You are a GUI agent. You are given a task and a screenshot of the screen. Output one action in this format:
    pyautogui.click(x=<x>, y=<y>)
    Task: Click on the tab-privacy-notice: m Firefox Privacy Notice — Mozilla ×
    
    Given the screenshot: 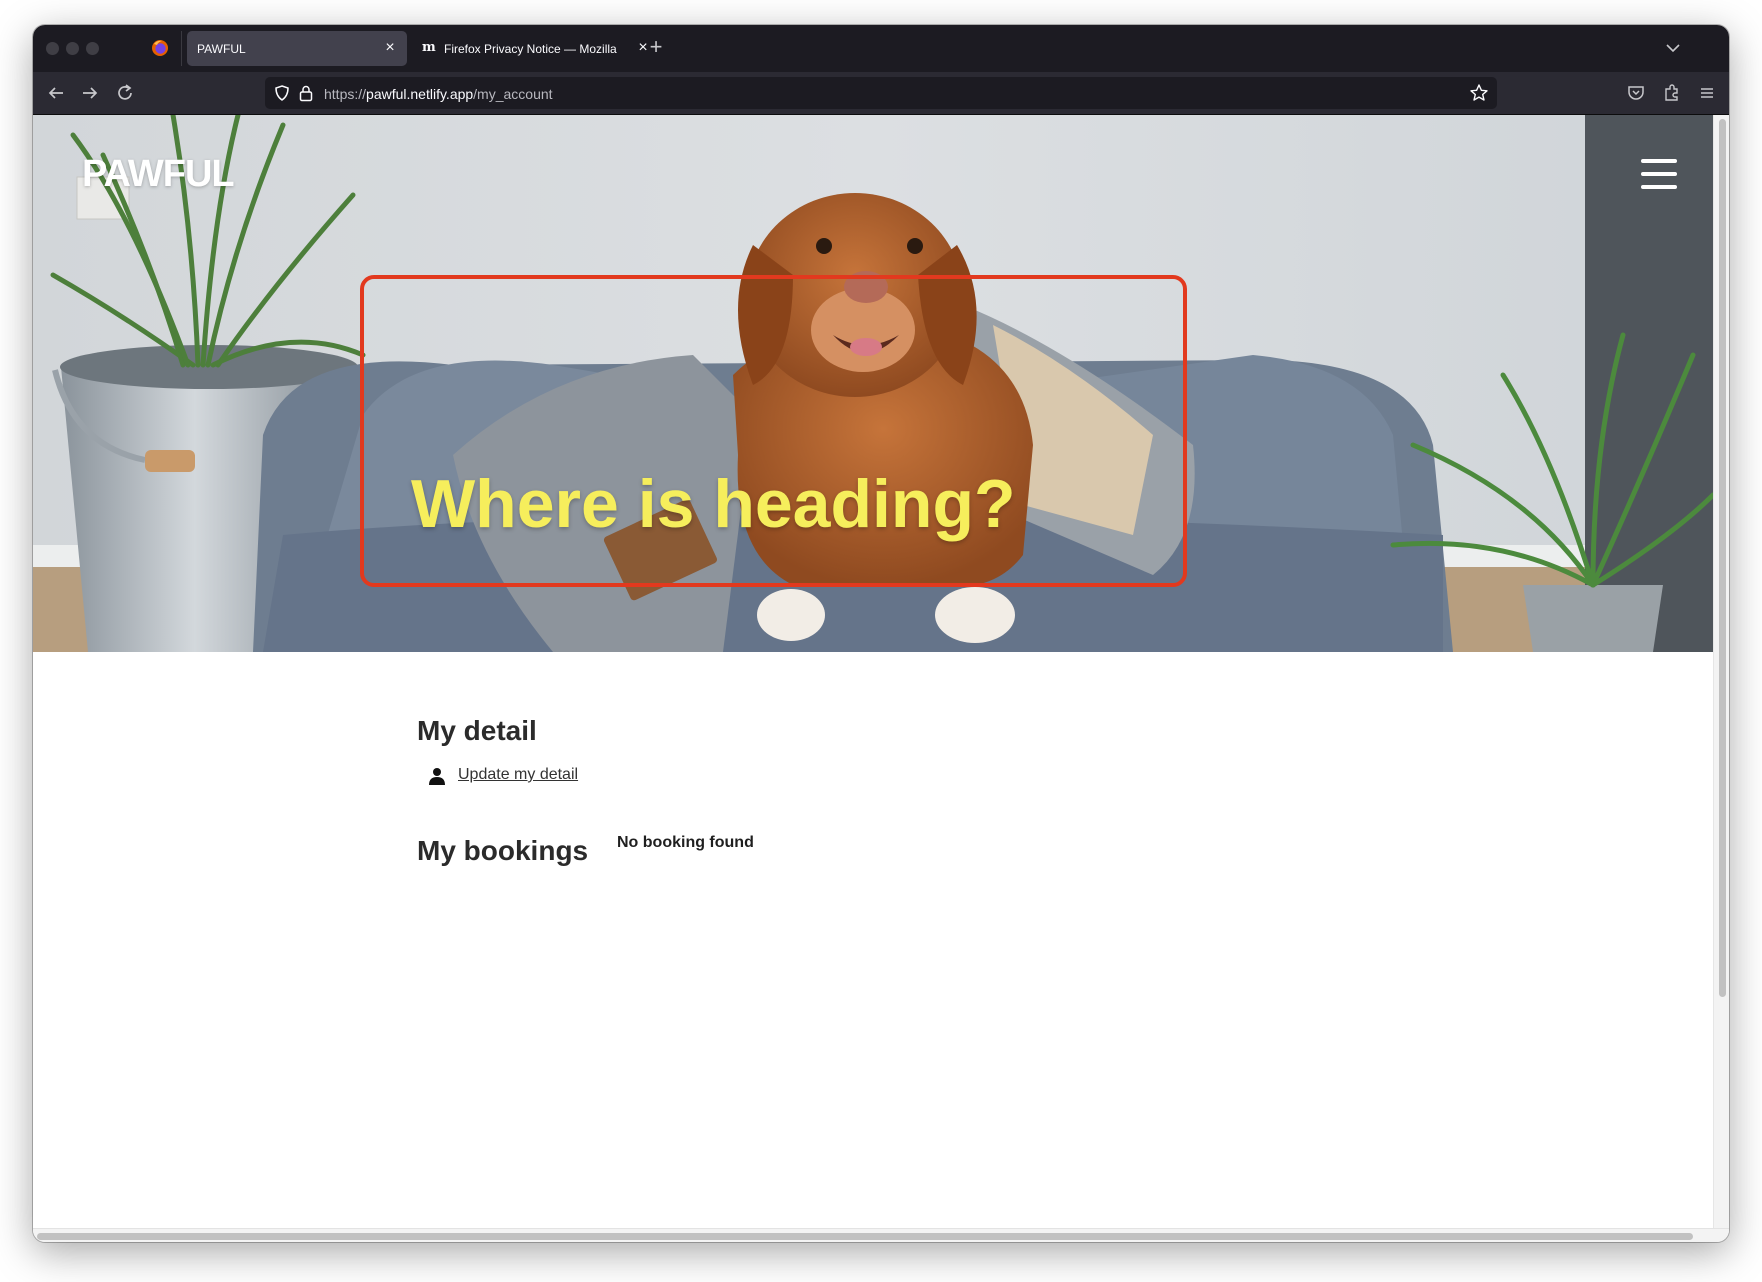 What is the action you would take?
    pyautogui.click(x=534, y=48)
    